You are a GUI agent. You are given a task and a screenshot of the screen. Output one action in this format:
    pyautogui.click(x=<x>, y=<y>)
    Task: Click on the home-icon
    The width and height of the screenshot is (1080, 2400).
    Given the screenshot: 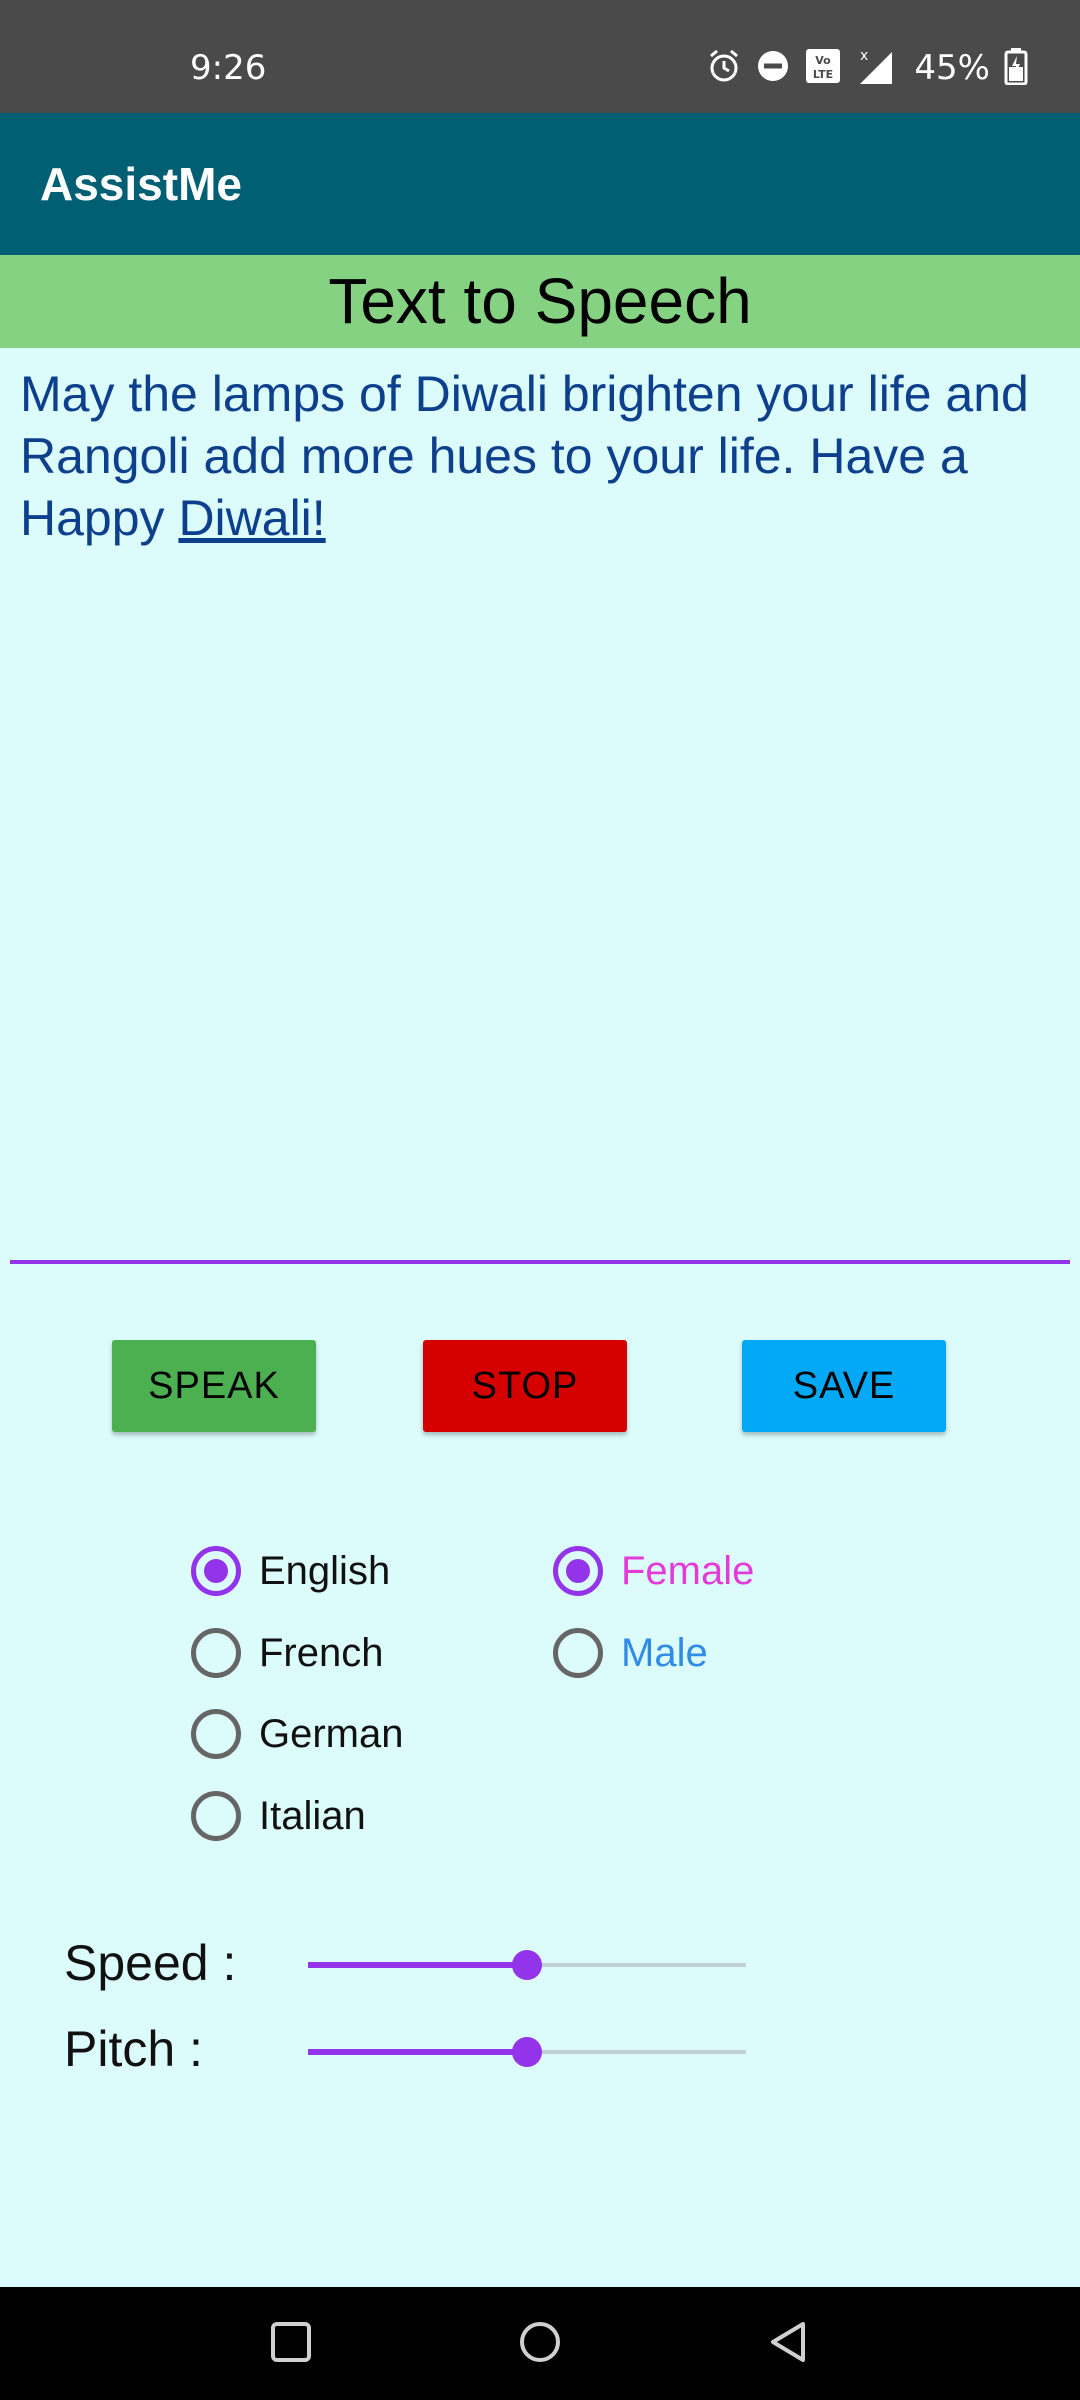 What is the action you would take?
    pyautogui.click(x=540, y=2344)
    